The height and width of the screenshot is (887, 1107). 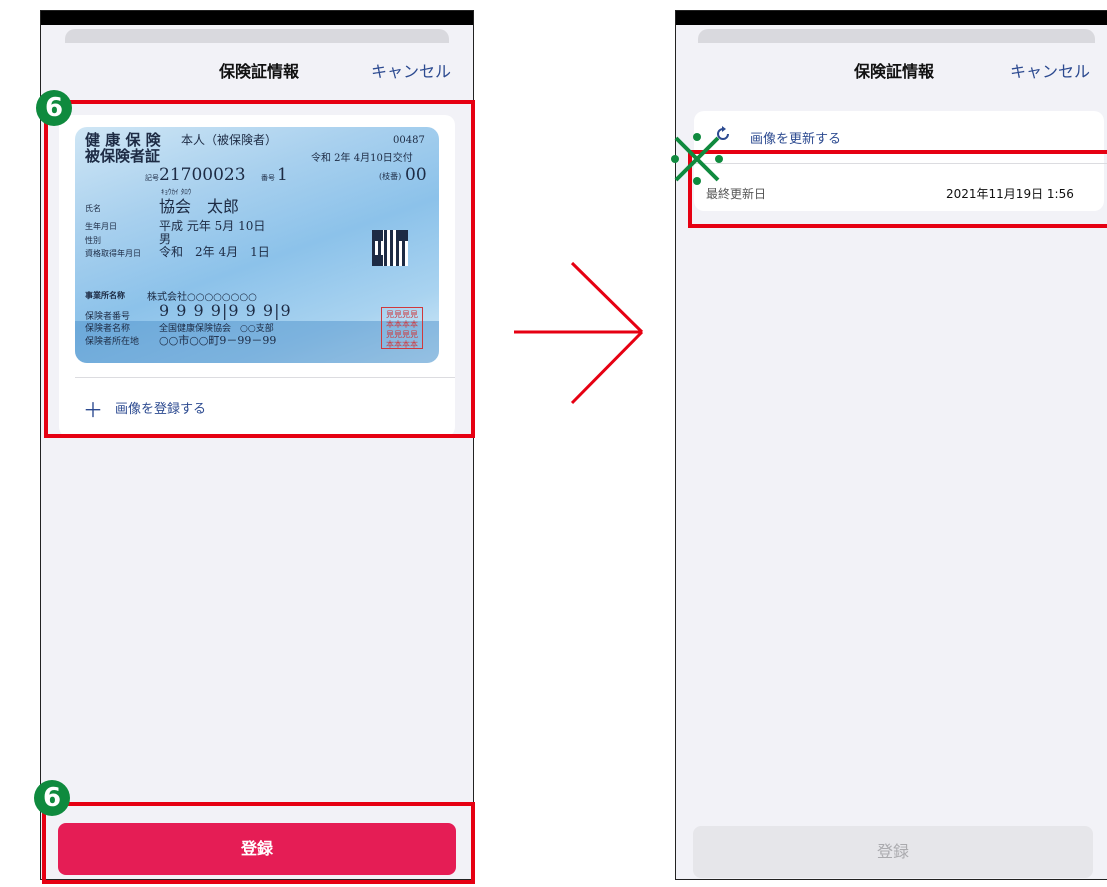 What do you see at coordinates (54, 108) in the screenshot?
I see `step-badge-top: 6` at bounding box center [54, 108].